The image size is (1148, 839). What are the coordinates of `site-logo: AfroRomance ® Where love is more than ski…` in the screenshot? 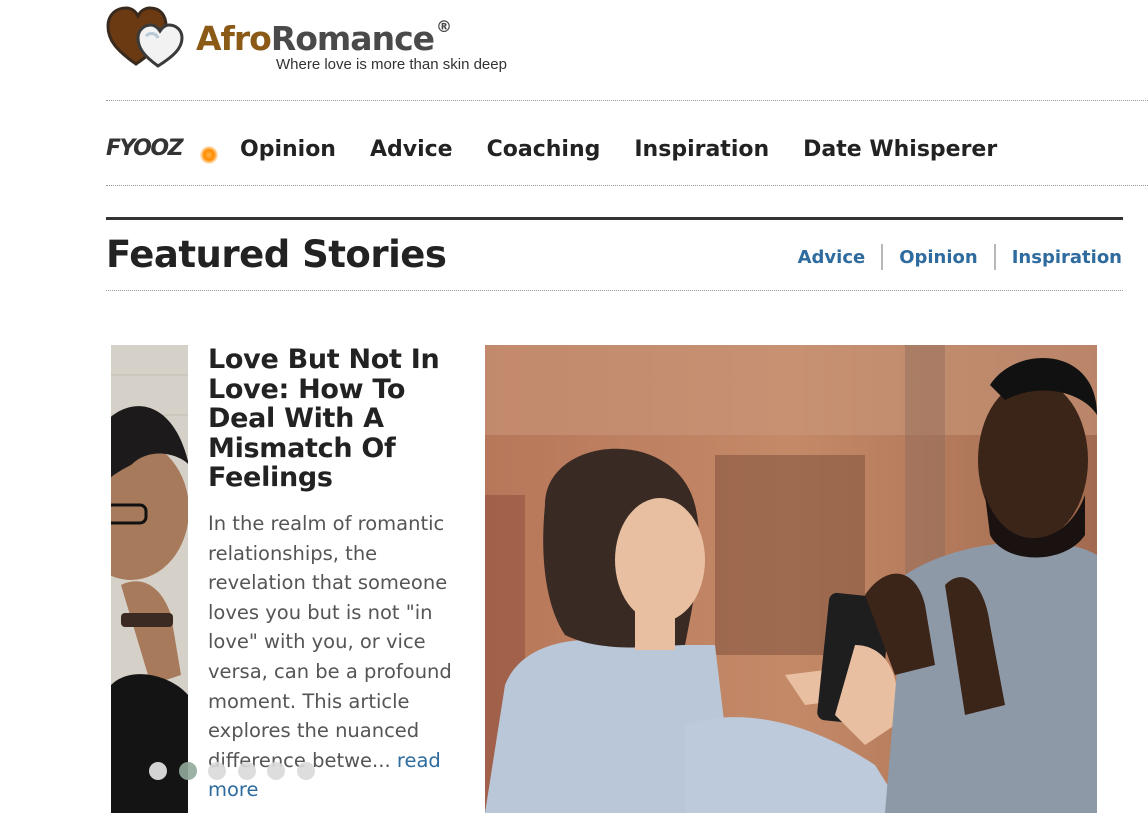 It's located at (326, 41).